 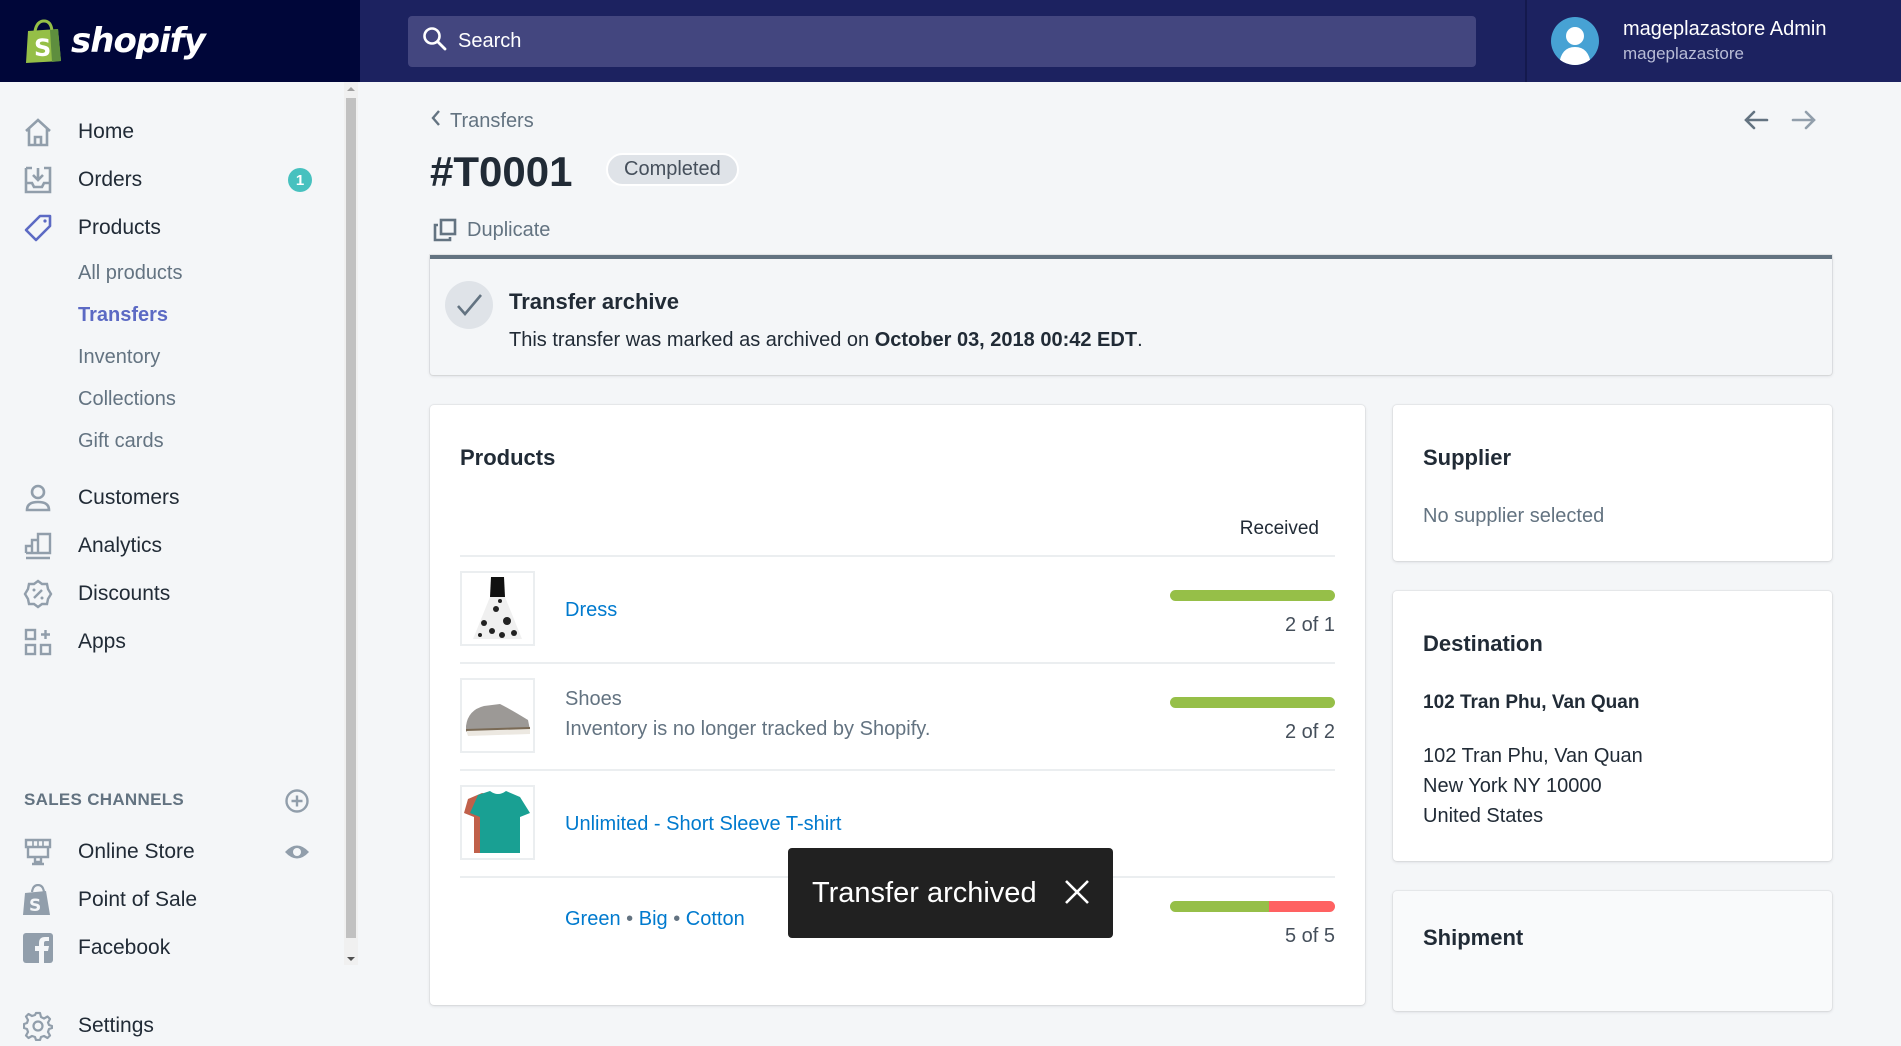 What do you see at coordinates (1531, 702) in the screenshot?
I see `destination-name: 102 Tran Phu, Van Quan` at bounding box center [1531, 702].